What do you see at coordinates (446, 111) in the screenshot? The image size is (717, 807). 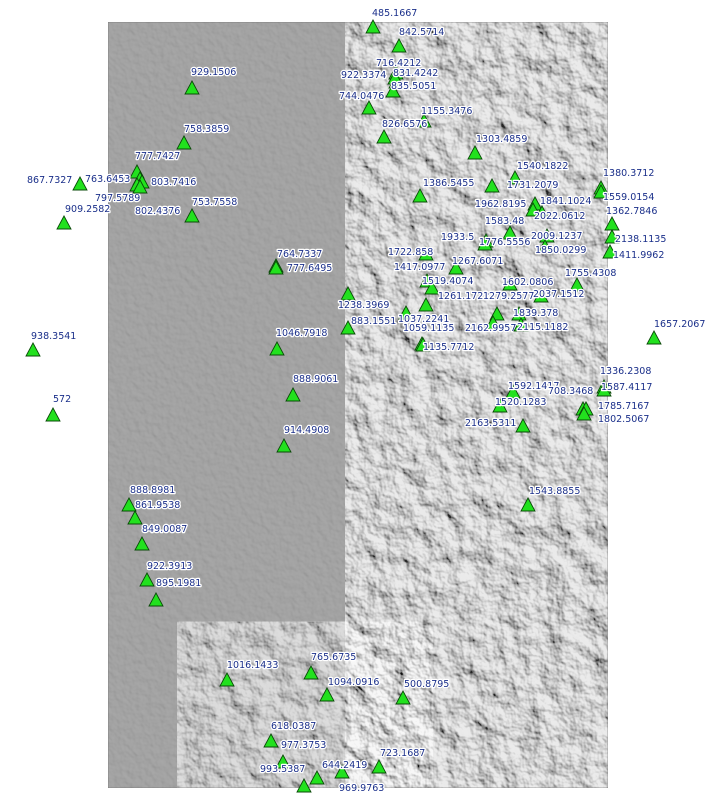 I see `station-elevation-label: 1155.3476` at bounding box center [446, 111].